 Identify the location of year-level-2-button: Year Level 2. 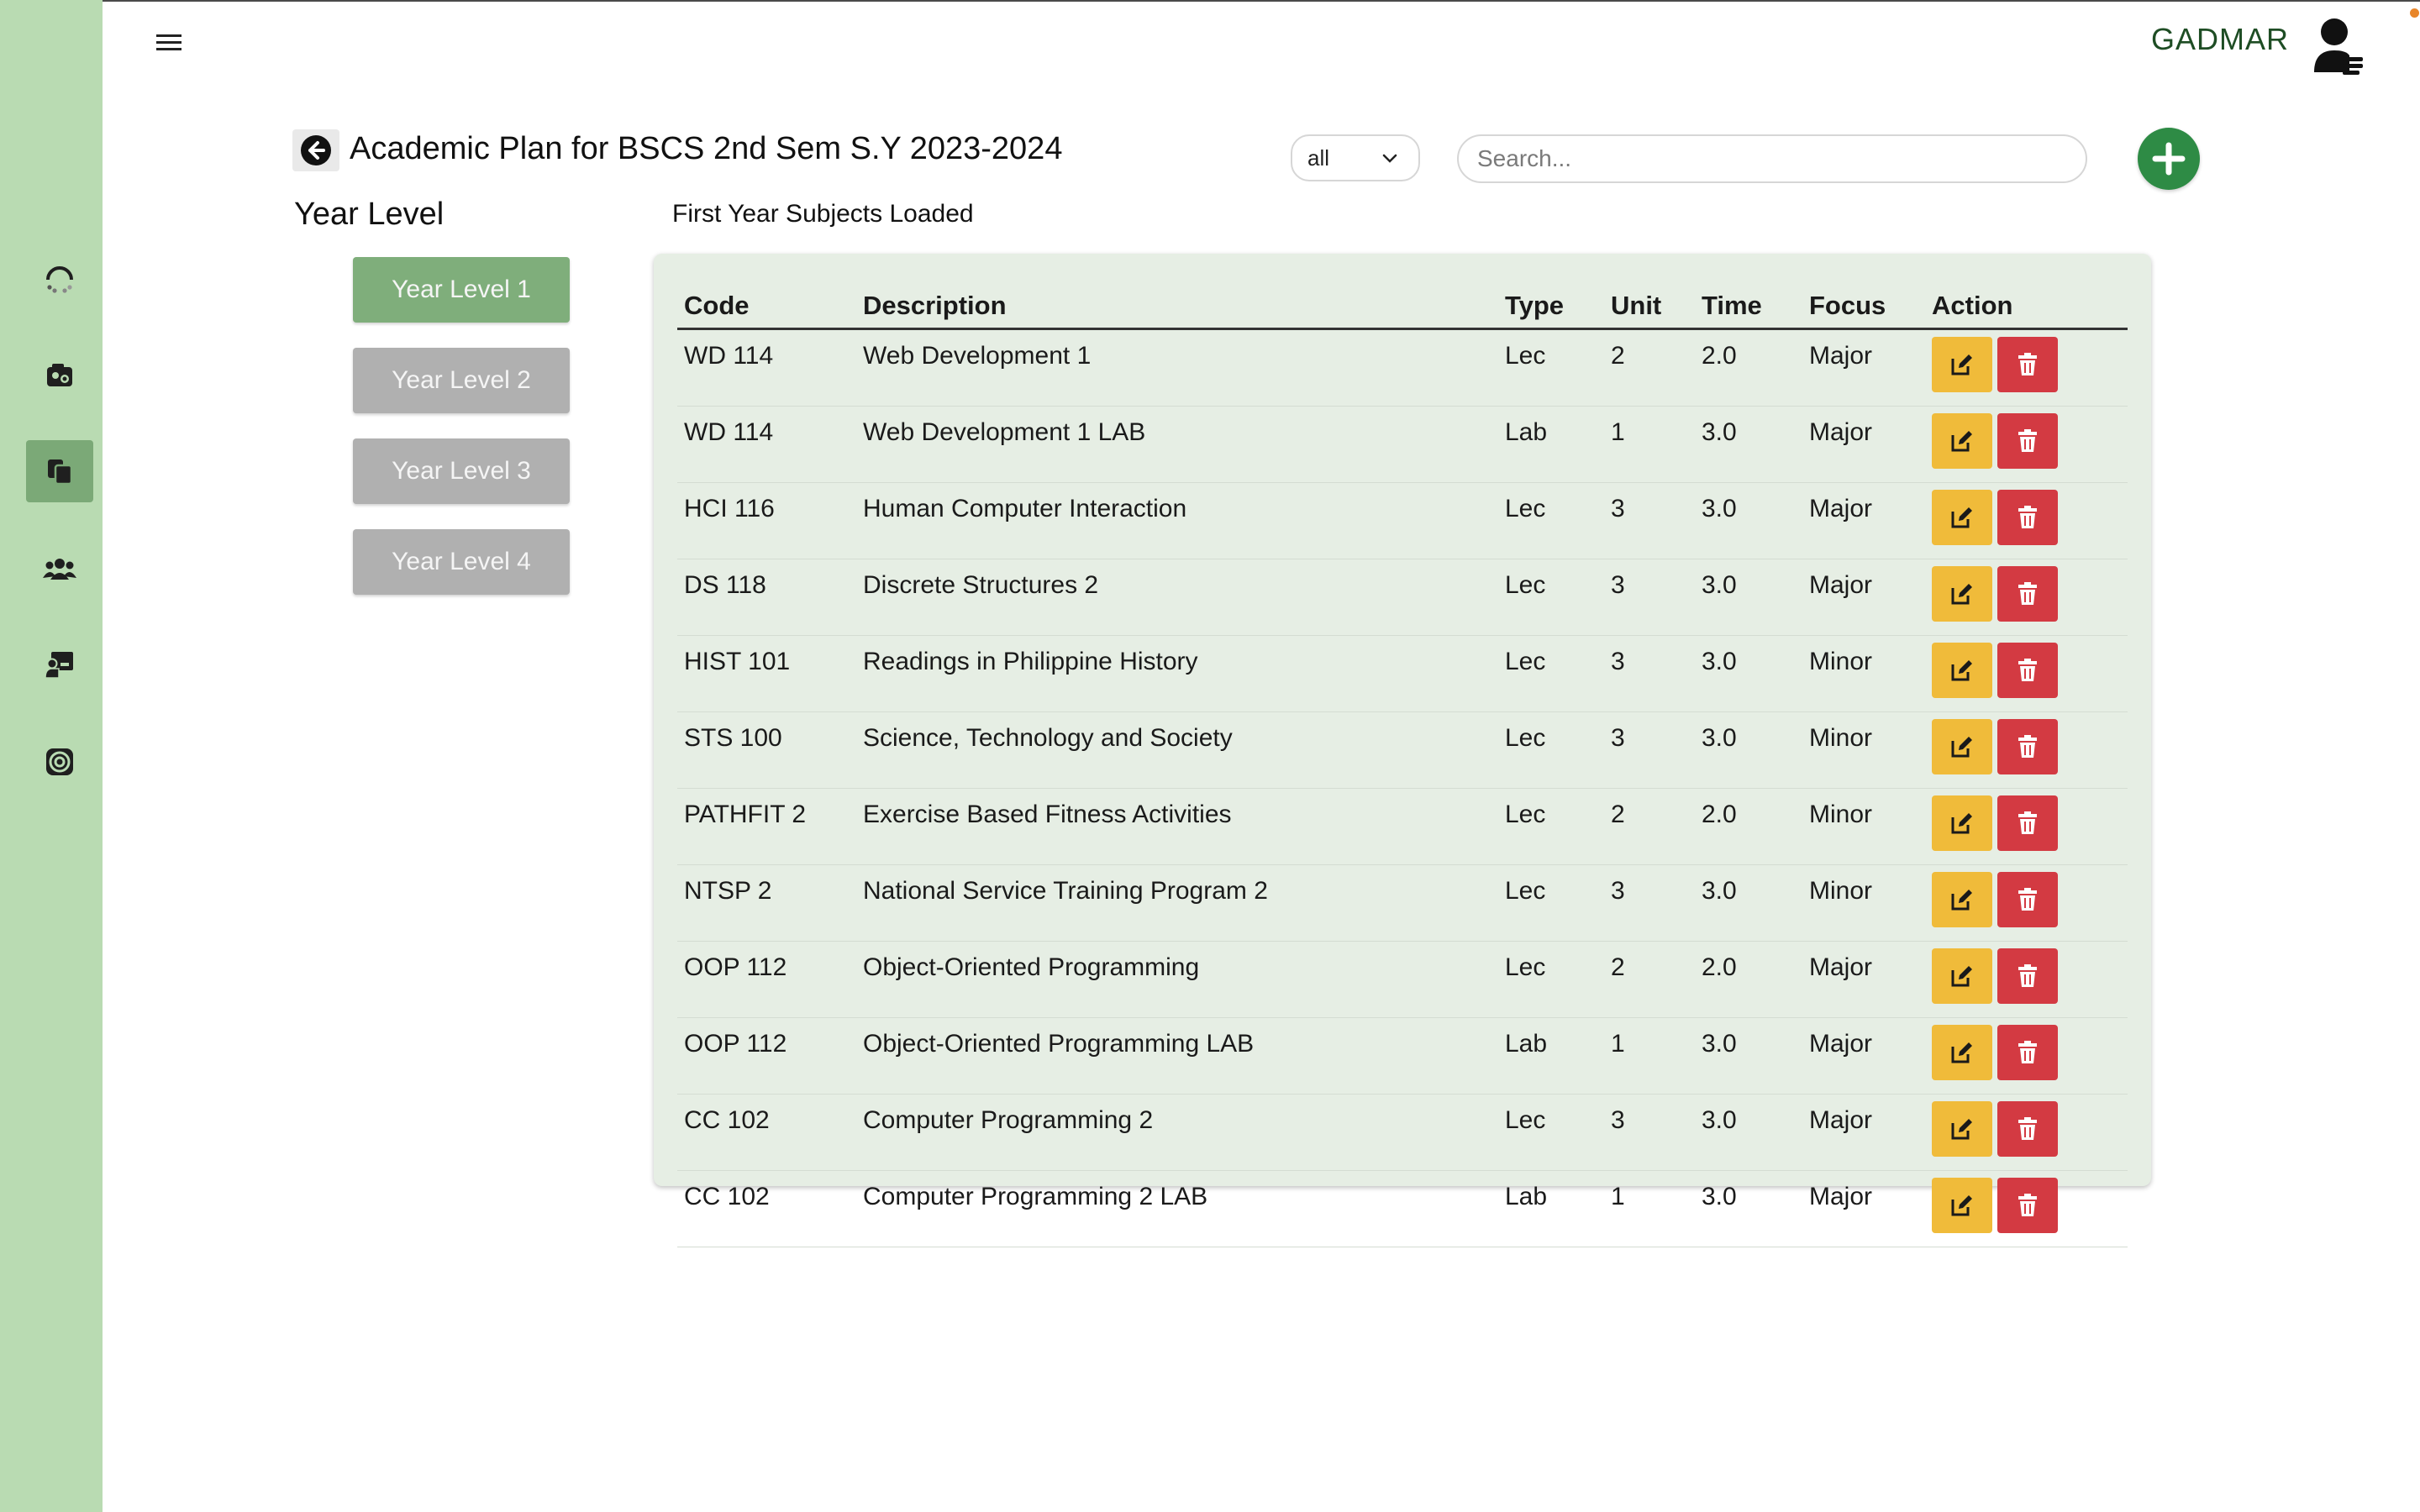
(462, 380).